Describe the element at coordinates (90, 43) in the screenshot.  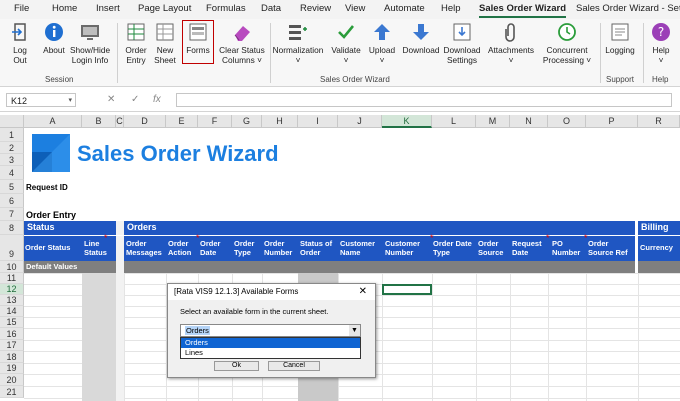
I see `show-hide-login-info-button: Show/Hide Login Info` at that location.